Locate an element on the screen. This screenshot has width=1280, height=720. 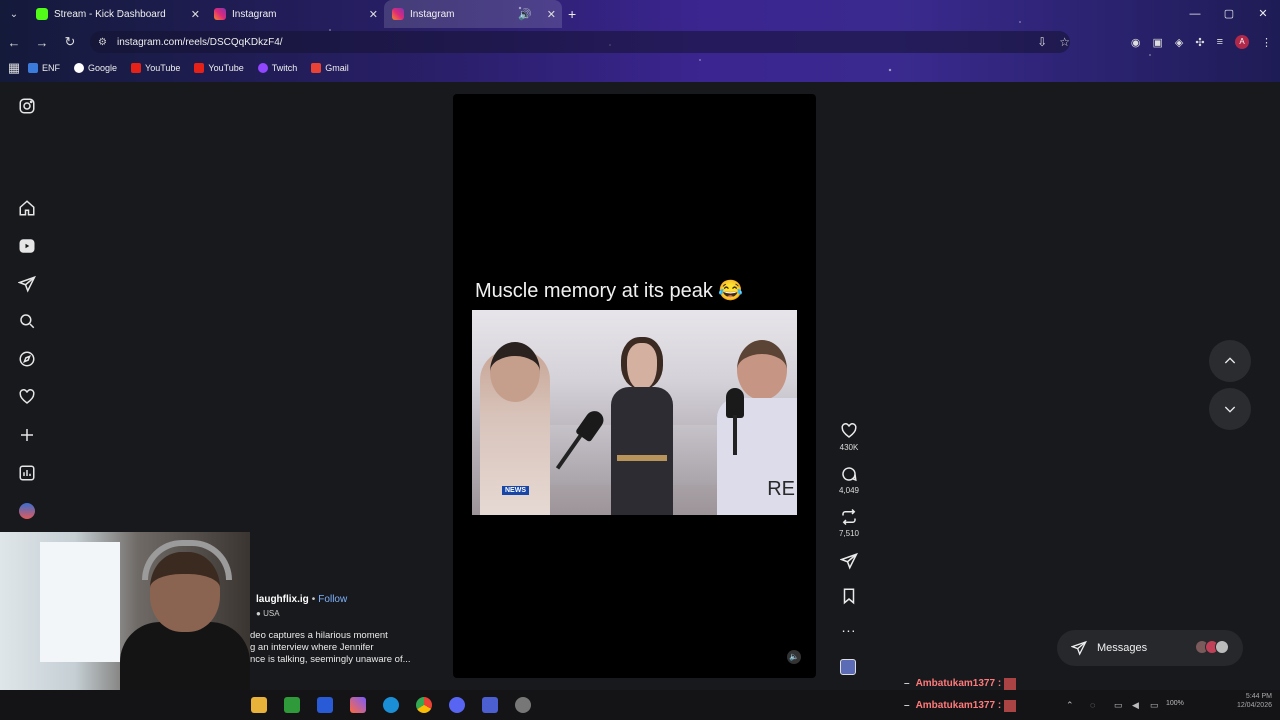
create-plus-icon is located at coordinates (27, 435).